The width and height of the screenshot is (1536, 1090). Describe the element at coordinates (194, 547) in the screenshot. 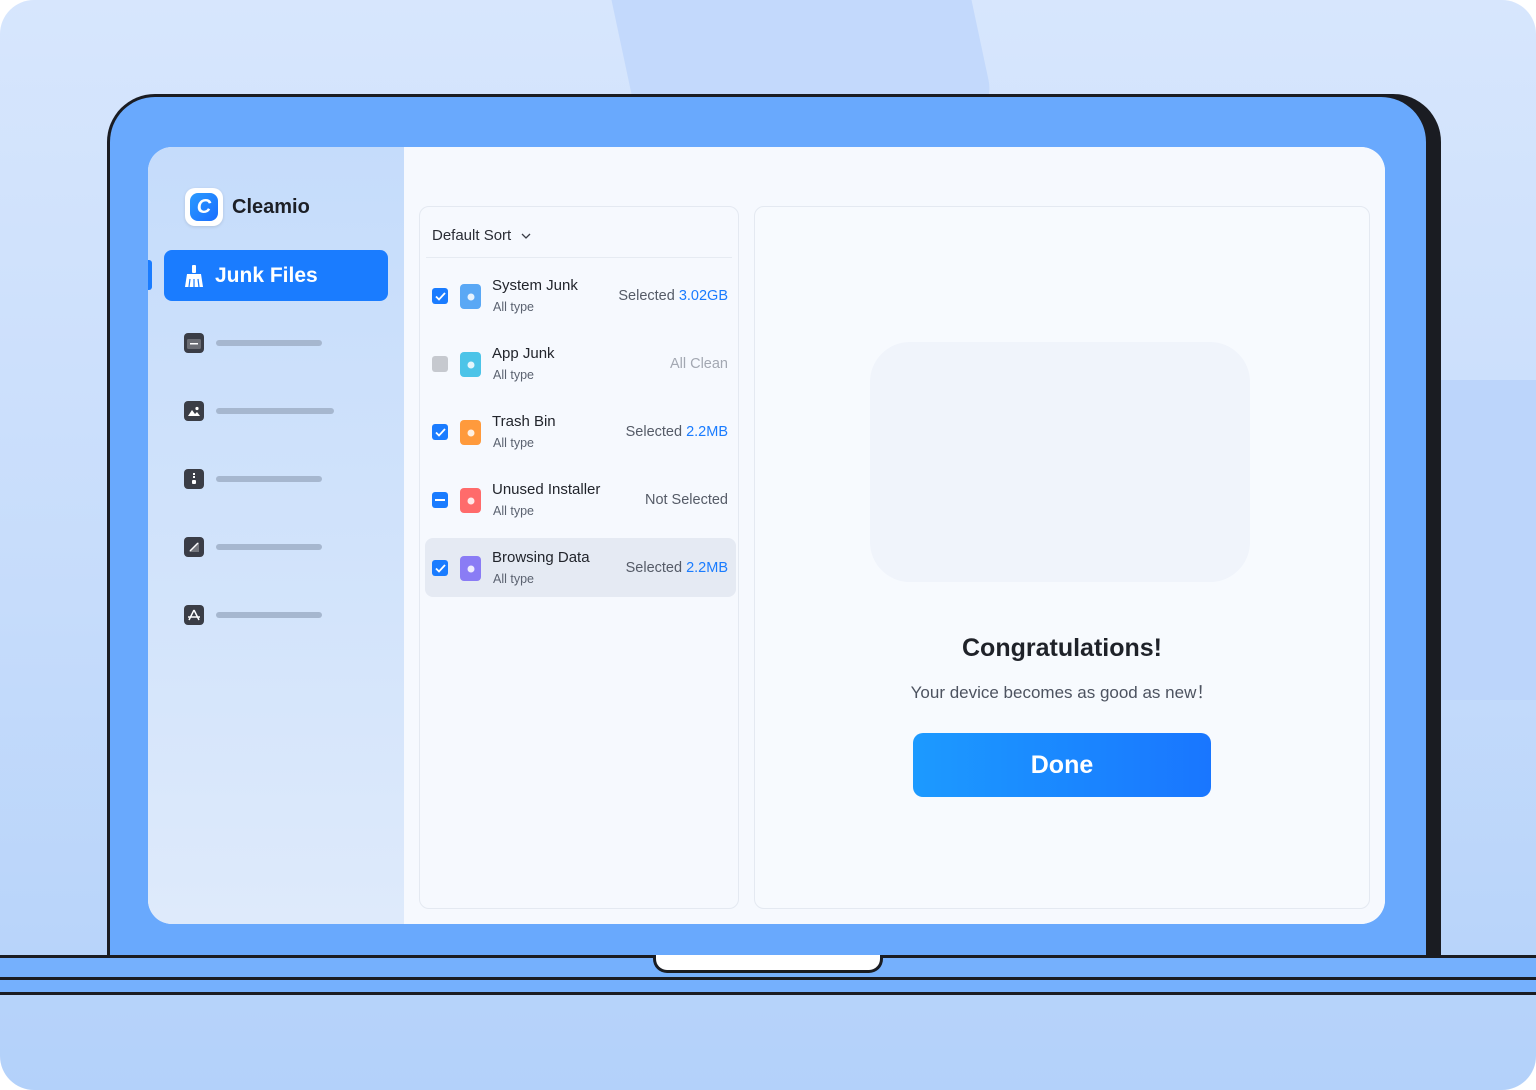

I see `document-icon` at that location.